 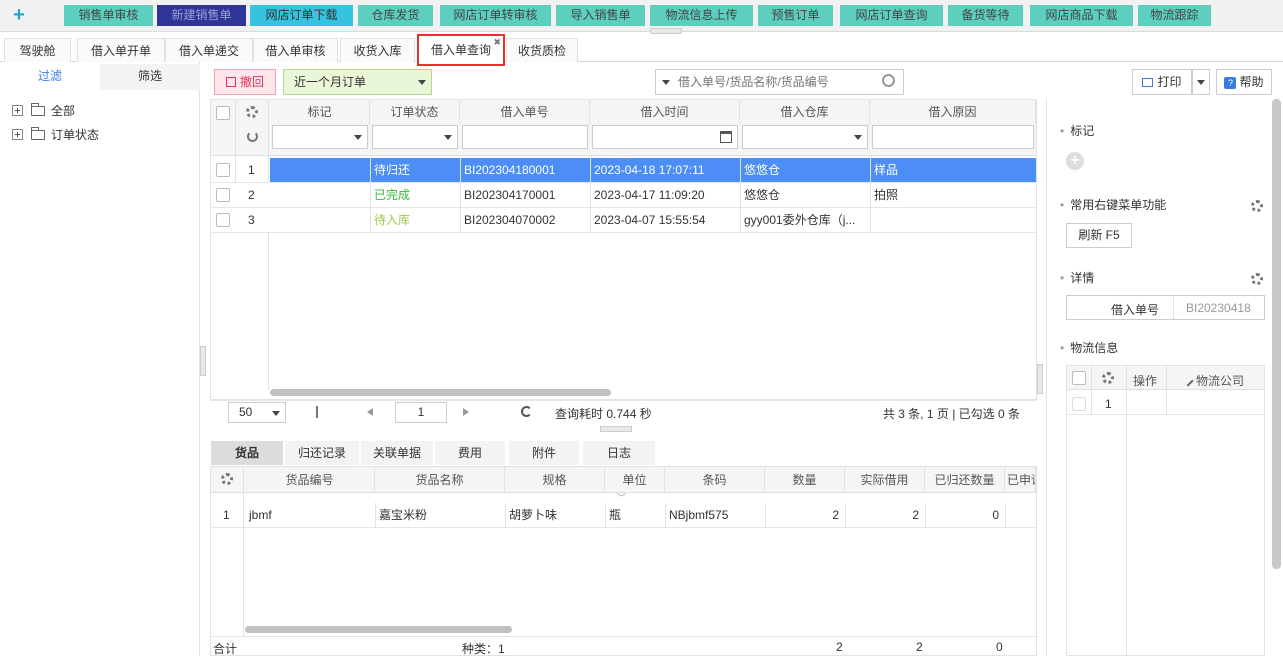 What do you see at coordinates (1213, 380) in the screenshot?
I see `logistics-col-company: 物流公司` at bounding box center [1213, 380].